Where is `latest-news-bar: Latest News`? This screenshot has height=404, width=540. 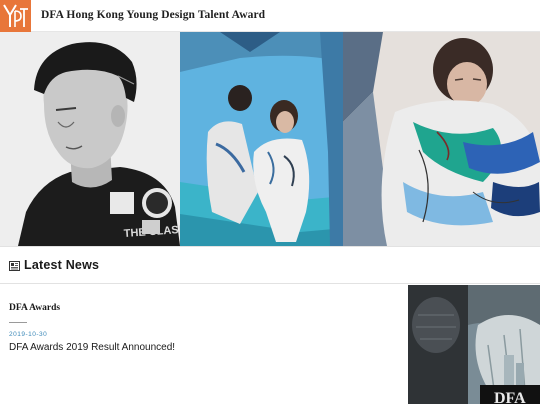 latest-news-bar: Latest News is located at coordinates (270, 265).